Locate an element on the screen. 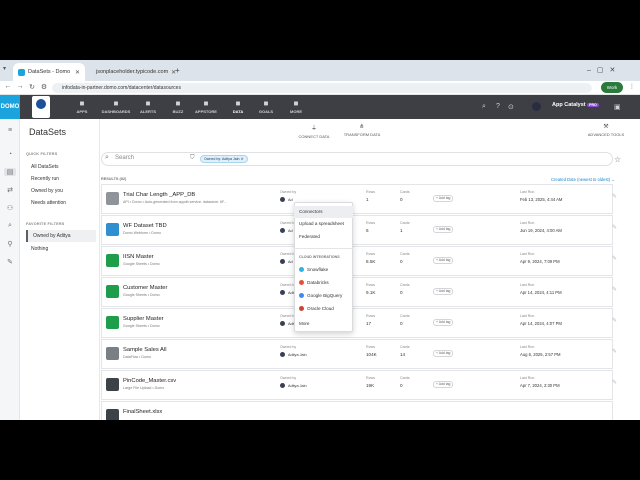  nav-apps: ◼ APPS is located at coordinates (82, 107).